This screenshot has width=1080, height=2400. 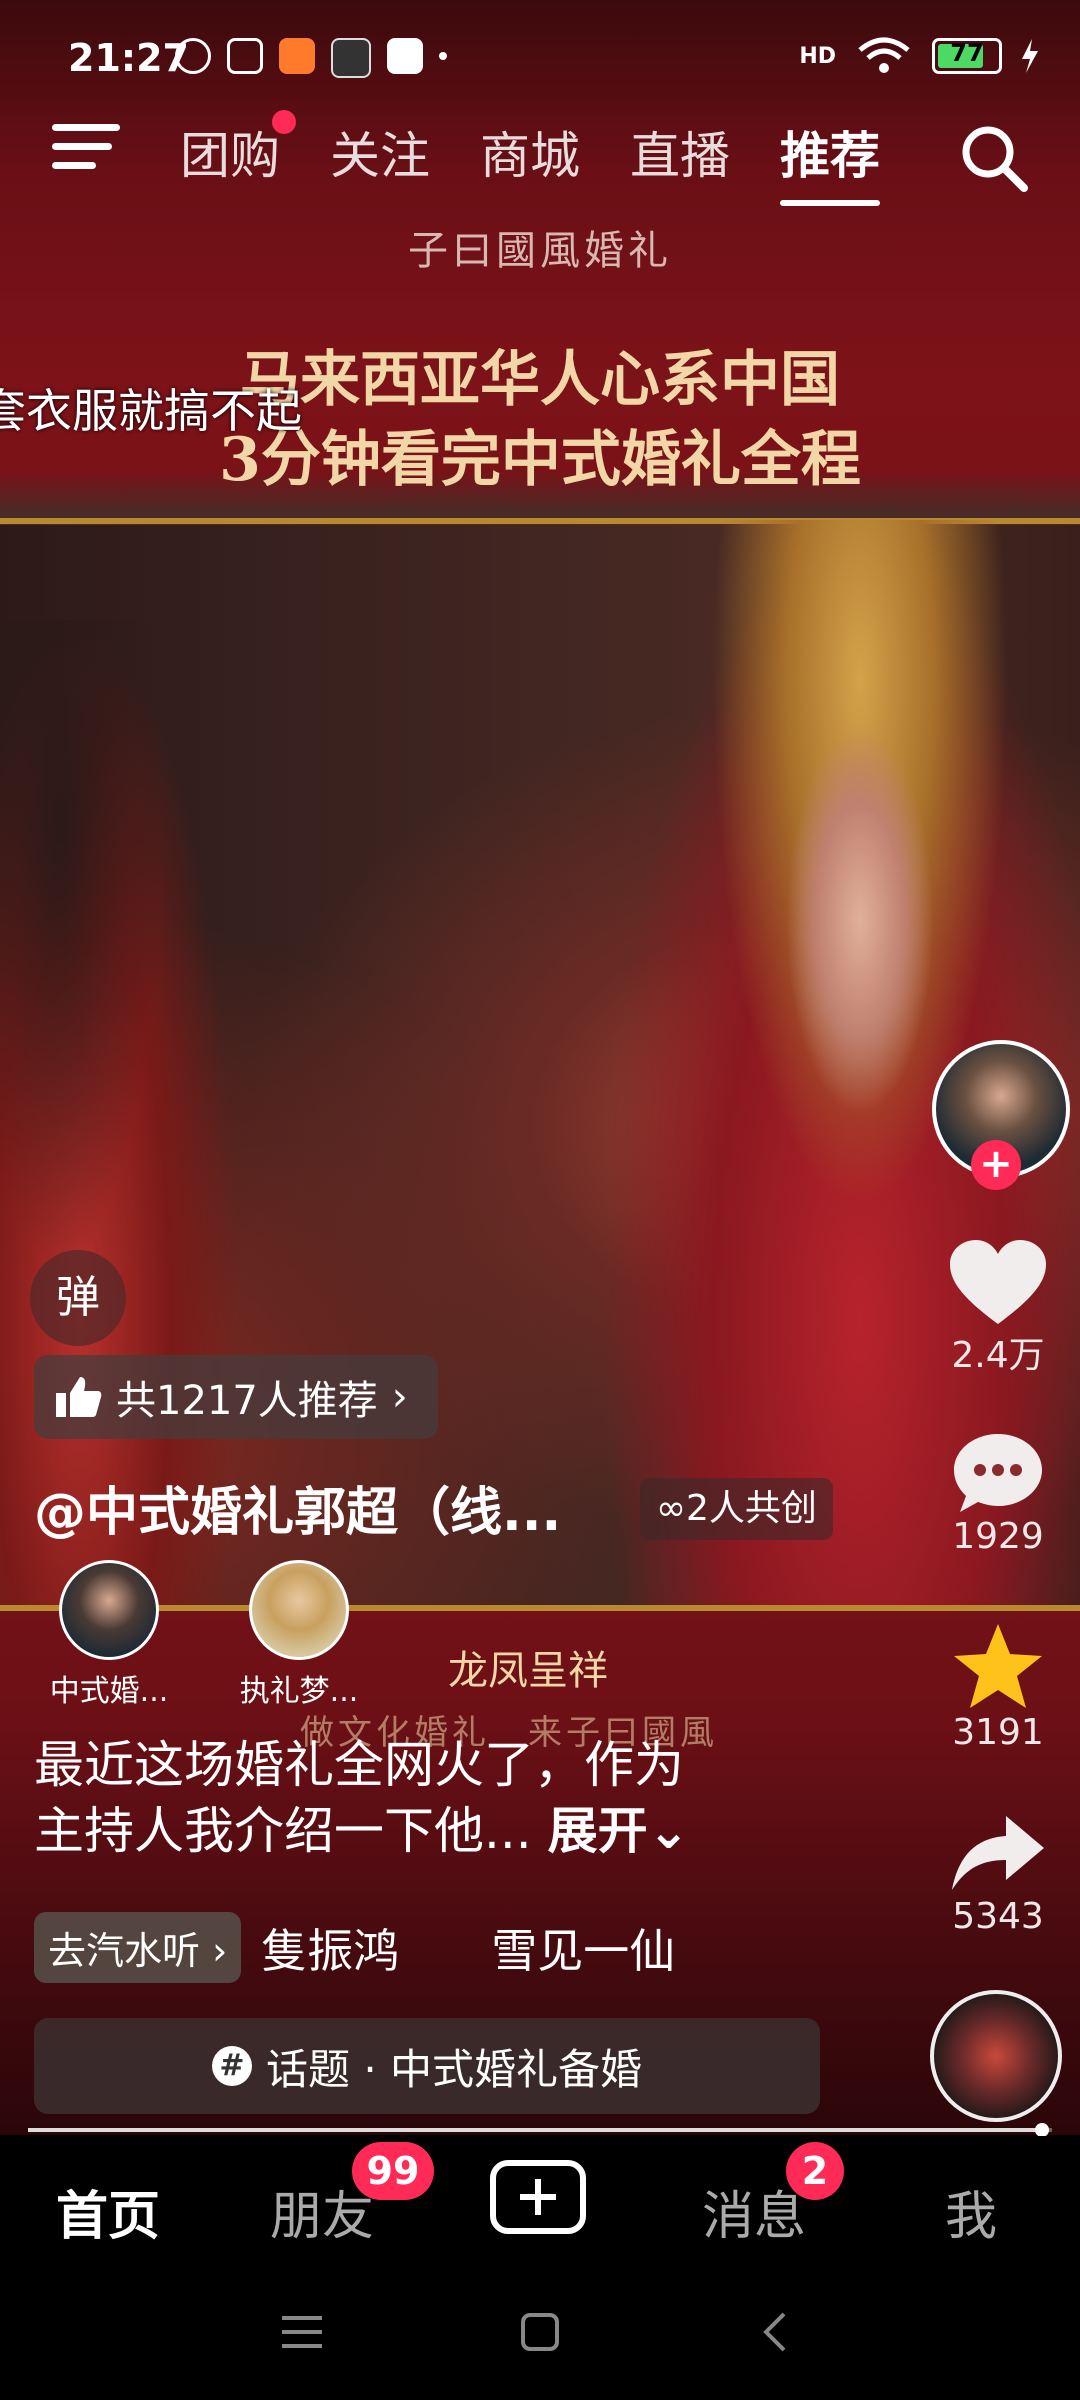 I want to click on bottom-nav: 首页 朋友 99 消息 2 我, so click(x=540, y=2203).